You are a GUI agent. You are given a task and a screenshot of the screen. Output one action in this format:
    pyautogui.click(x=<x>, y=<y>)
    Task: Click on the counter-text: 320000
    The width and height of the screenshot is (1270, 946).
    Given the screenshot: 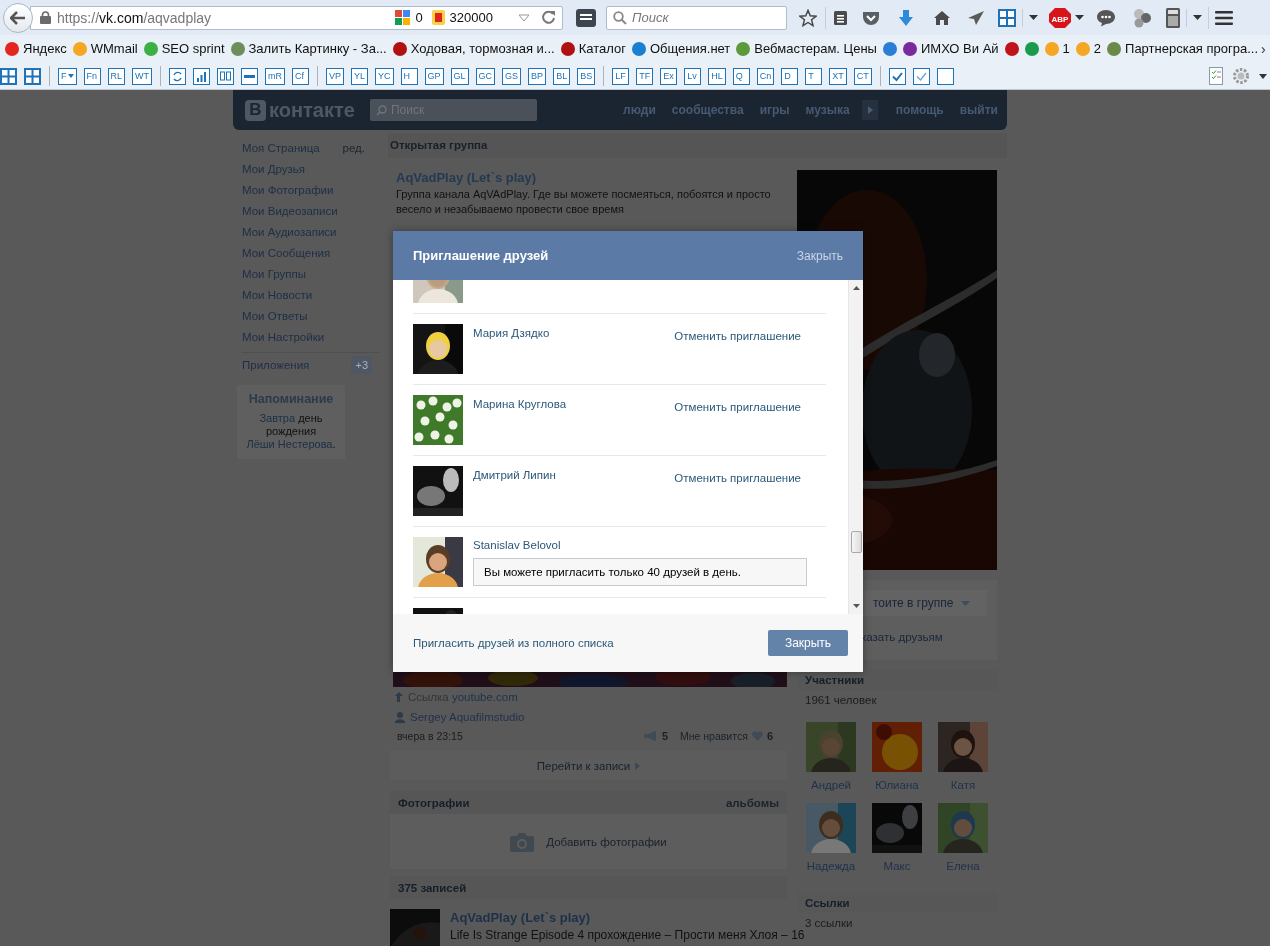 What is the action you would take?
    pyautogui.click(x=471, y=17)
    